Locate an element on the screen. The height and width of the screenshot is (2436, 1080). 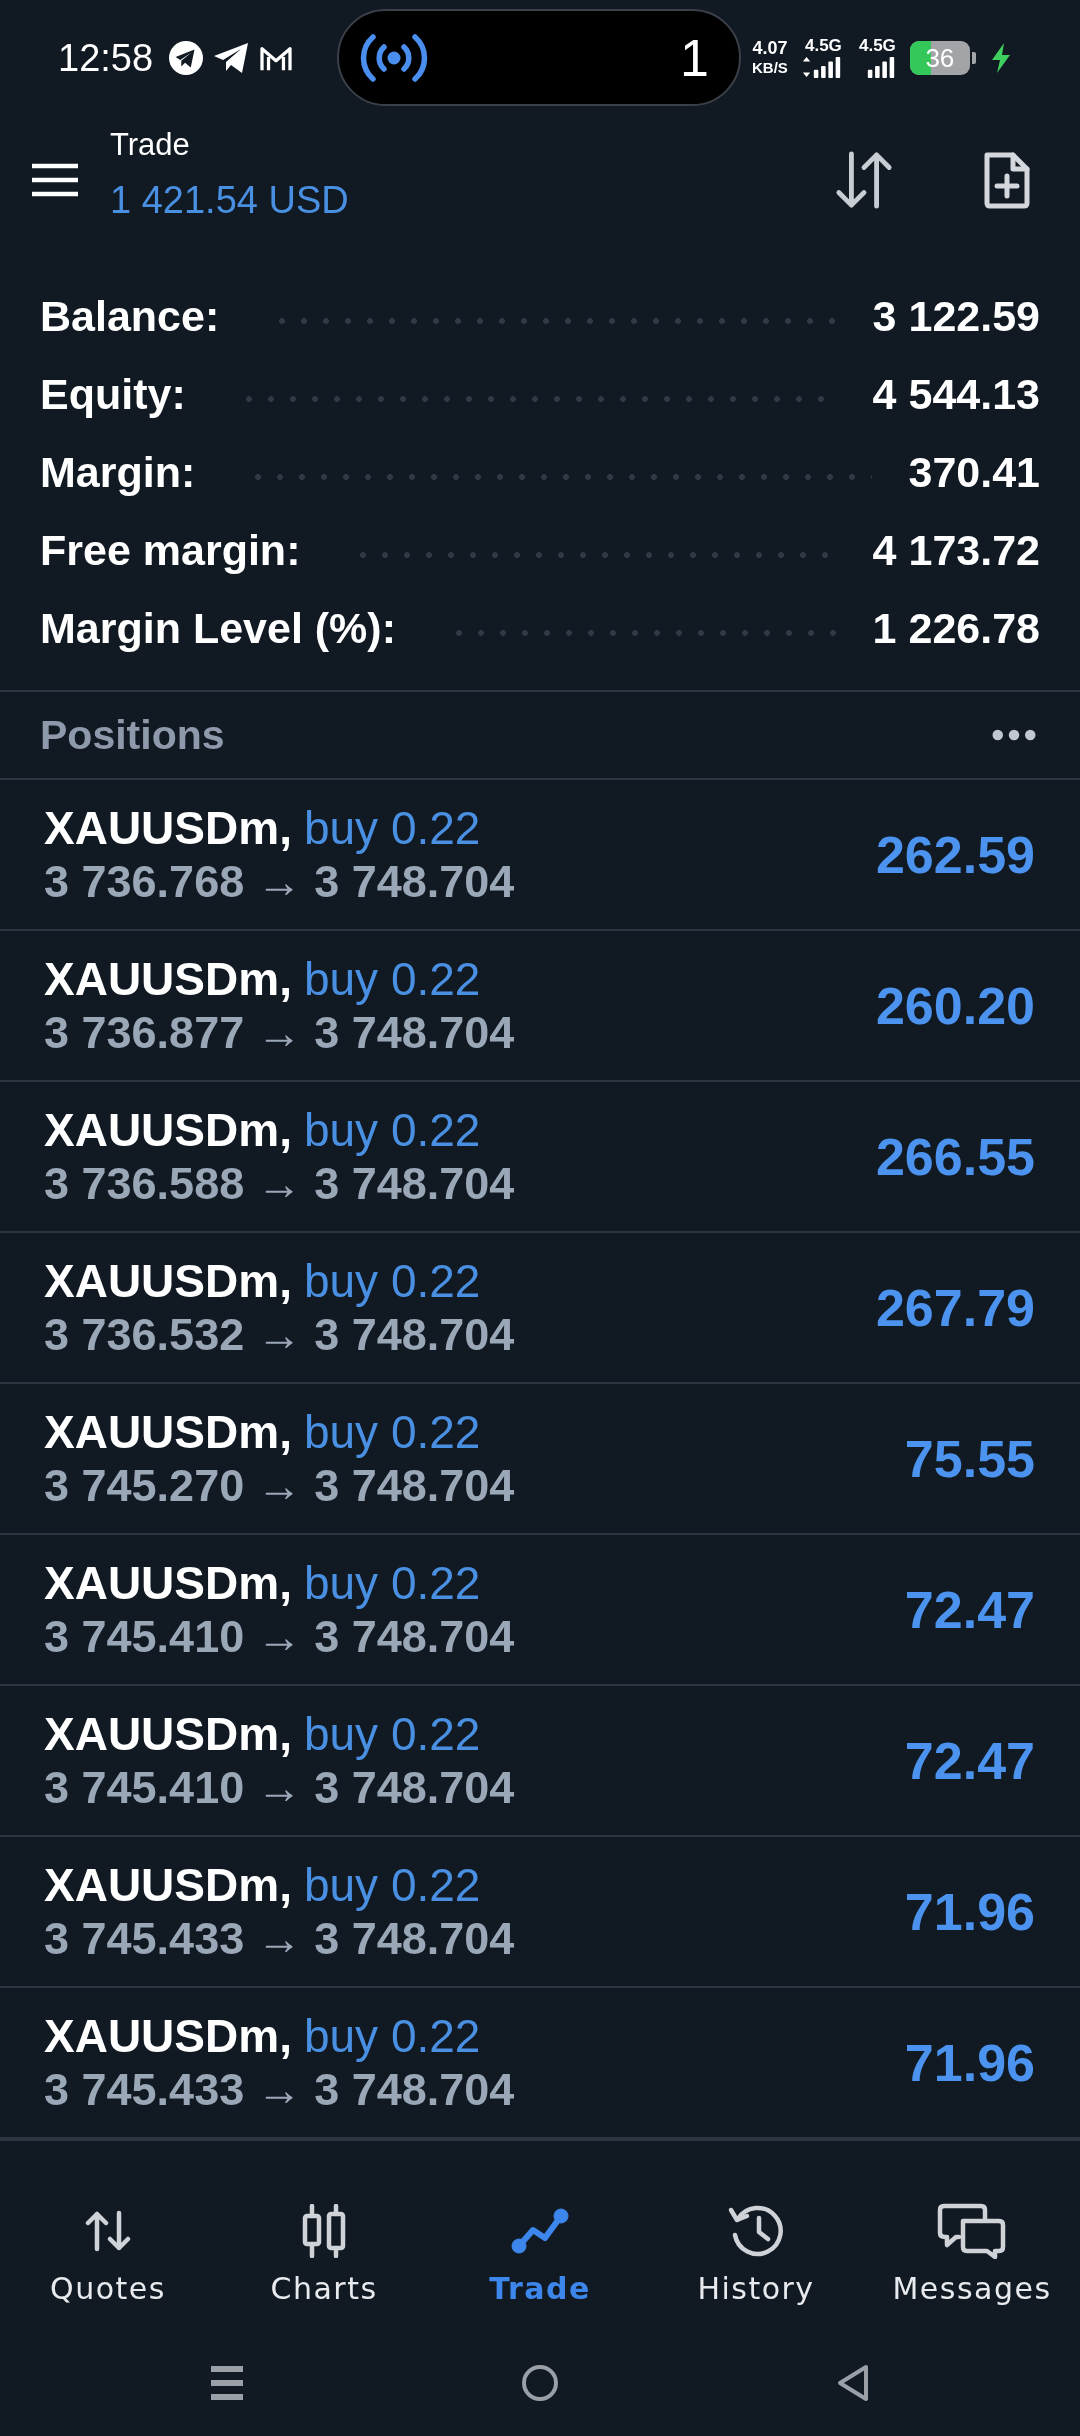
nav-tab: Charts is located at coordinates (324, 2255).